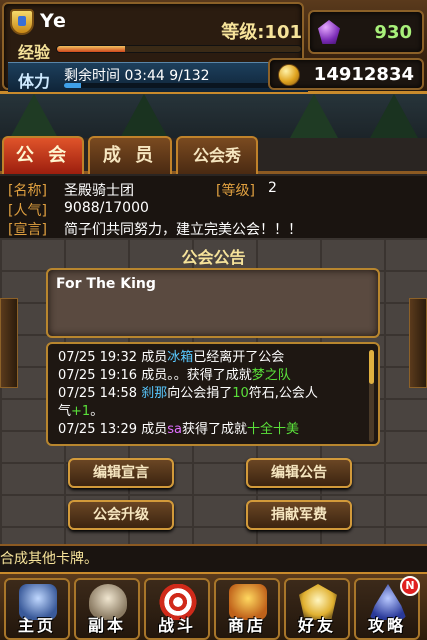 This screenshot has width=427, height=640. What do you see at coordinates (106, 284) in the screenshot?
I see `notice-text: For The King` at bounding box center [106, 284].